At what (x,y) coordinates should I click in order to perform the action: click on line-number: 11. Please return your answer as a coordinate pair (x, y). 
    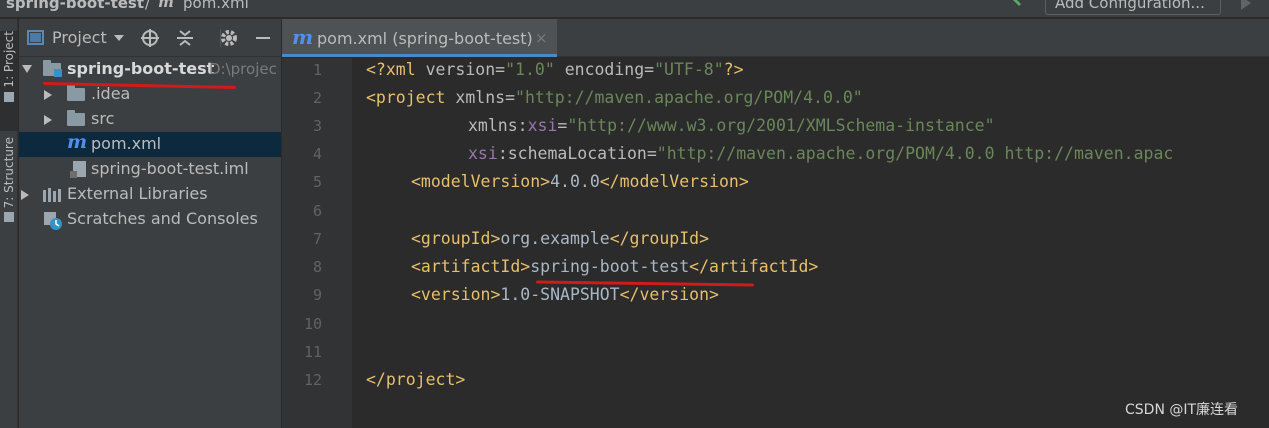
    Looking at the image, I should click on (312, 352).